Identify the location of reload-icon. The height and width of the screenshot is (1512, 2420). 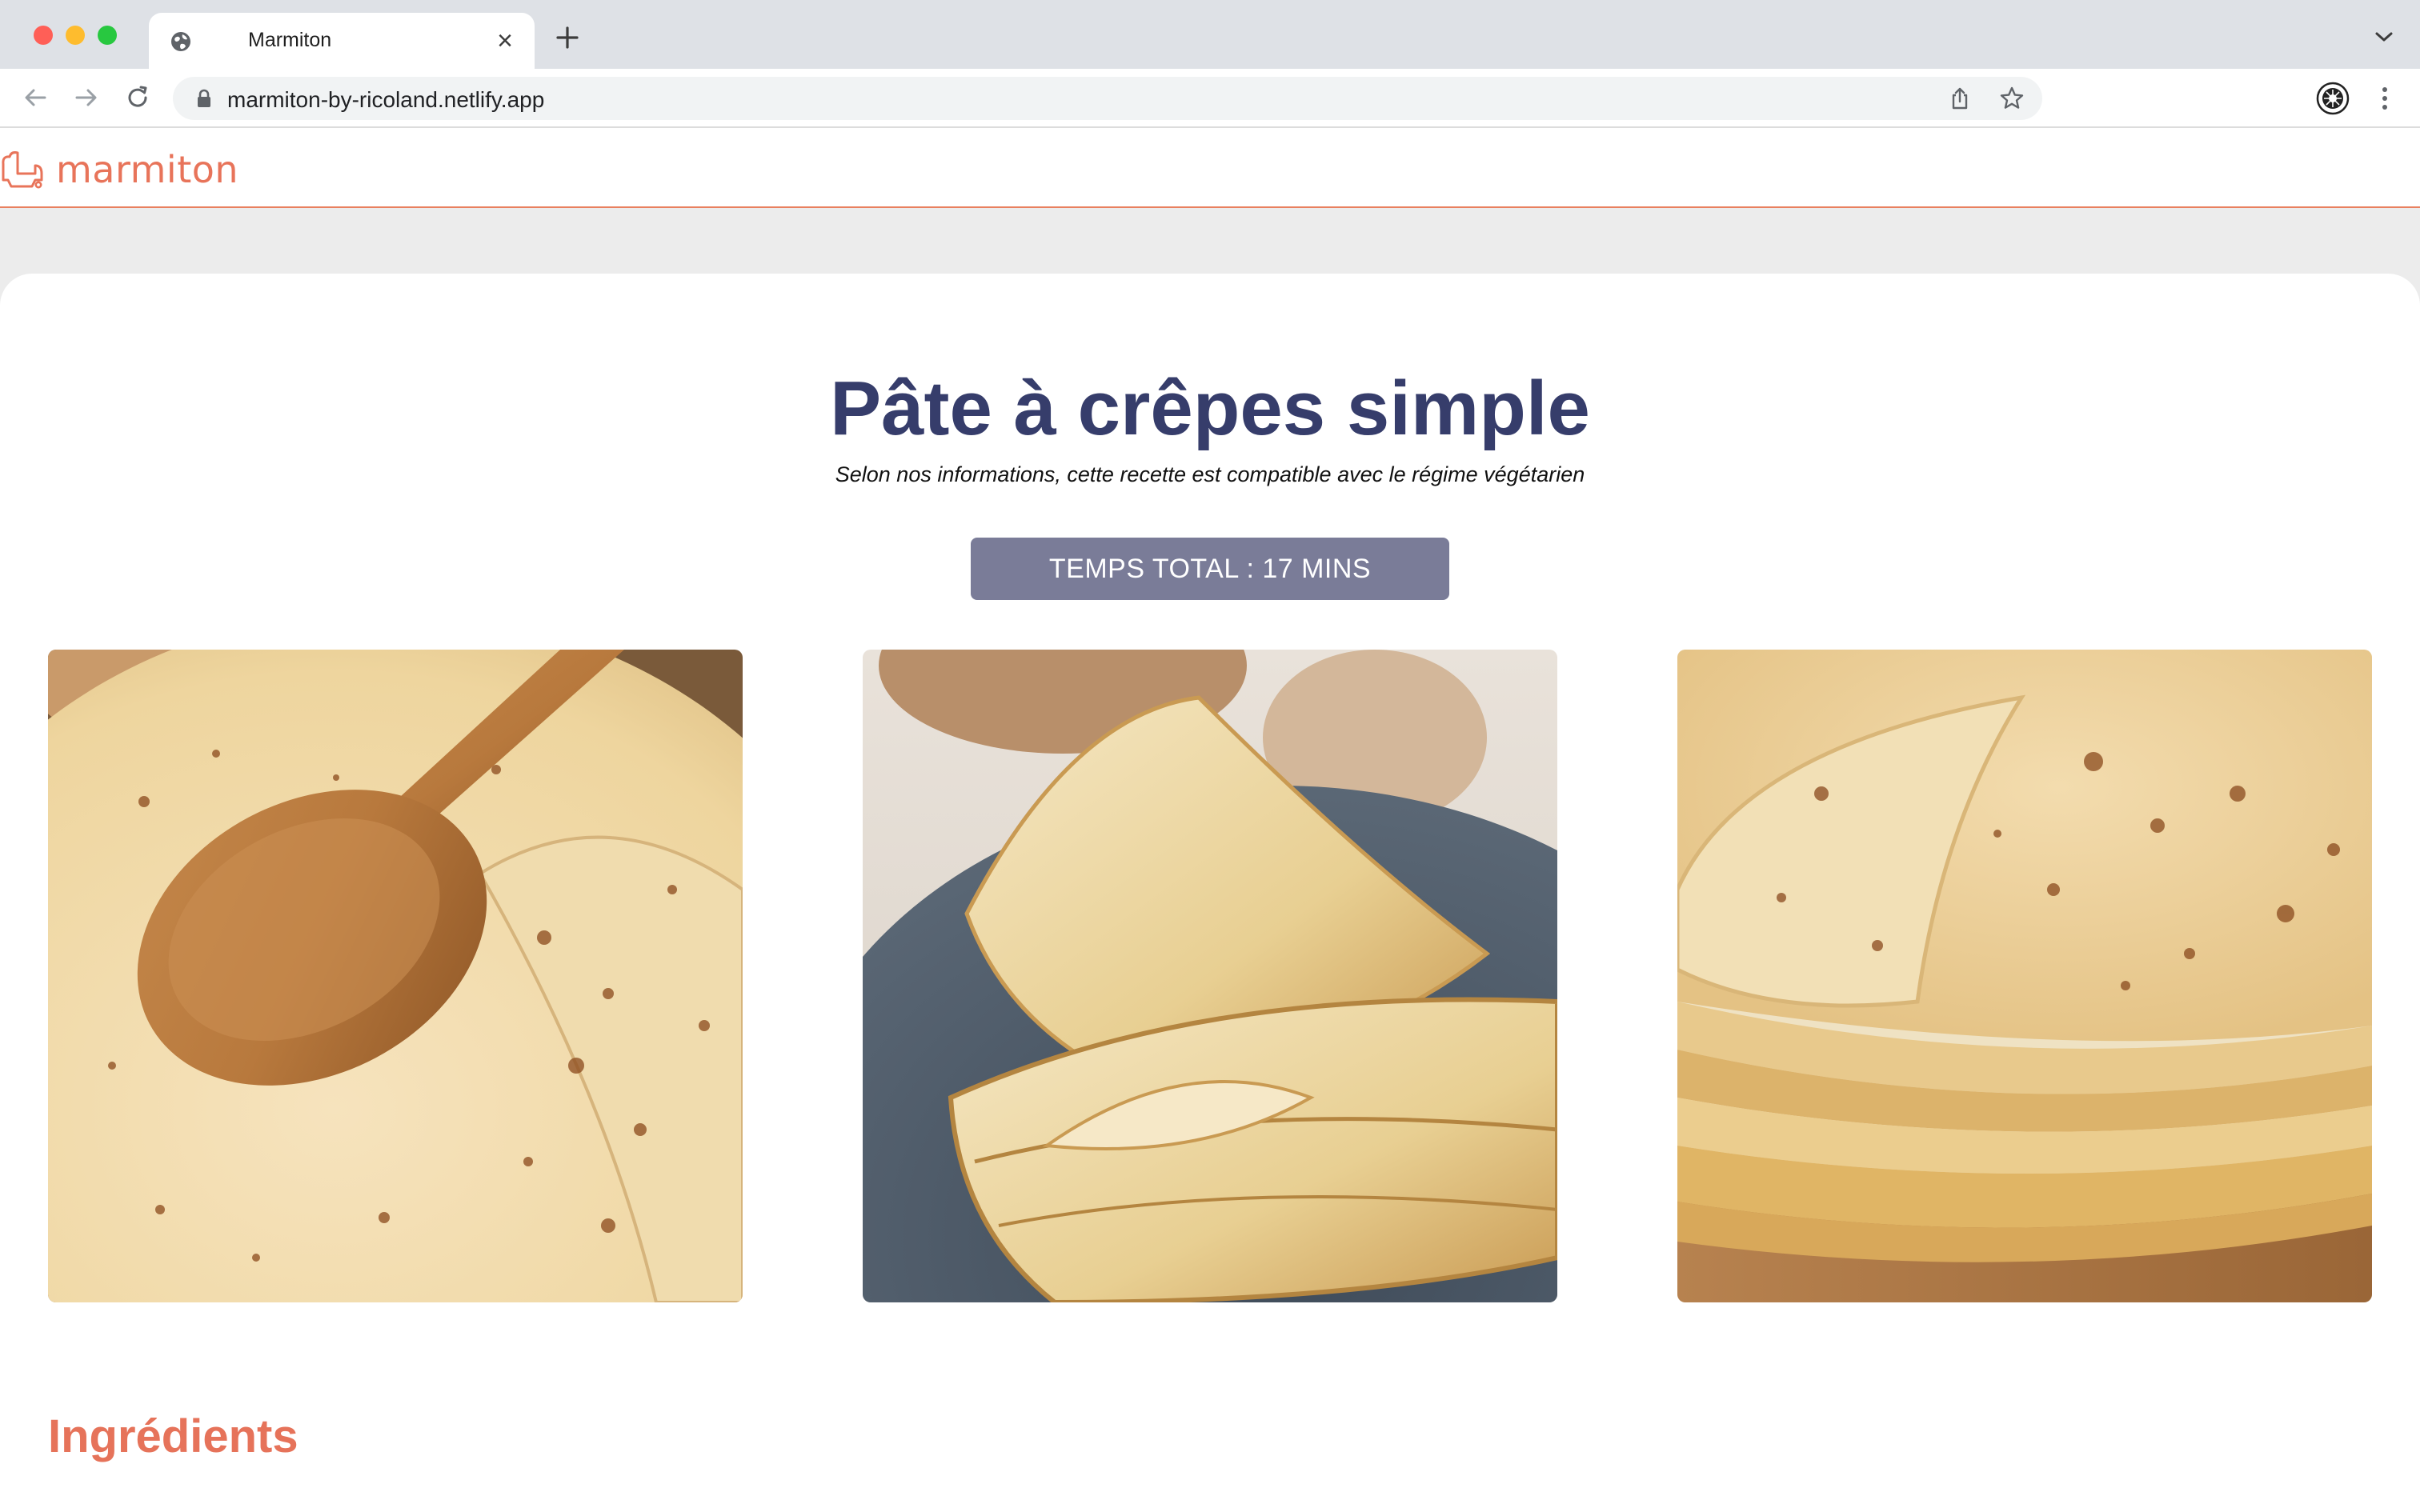
(137, 97).